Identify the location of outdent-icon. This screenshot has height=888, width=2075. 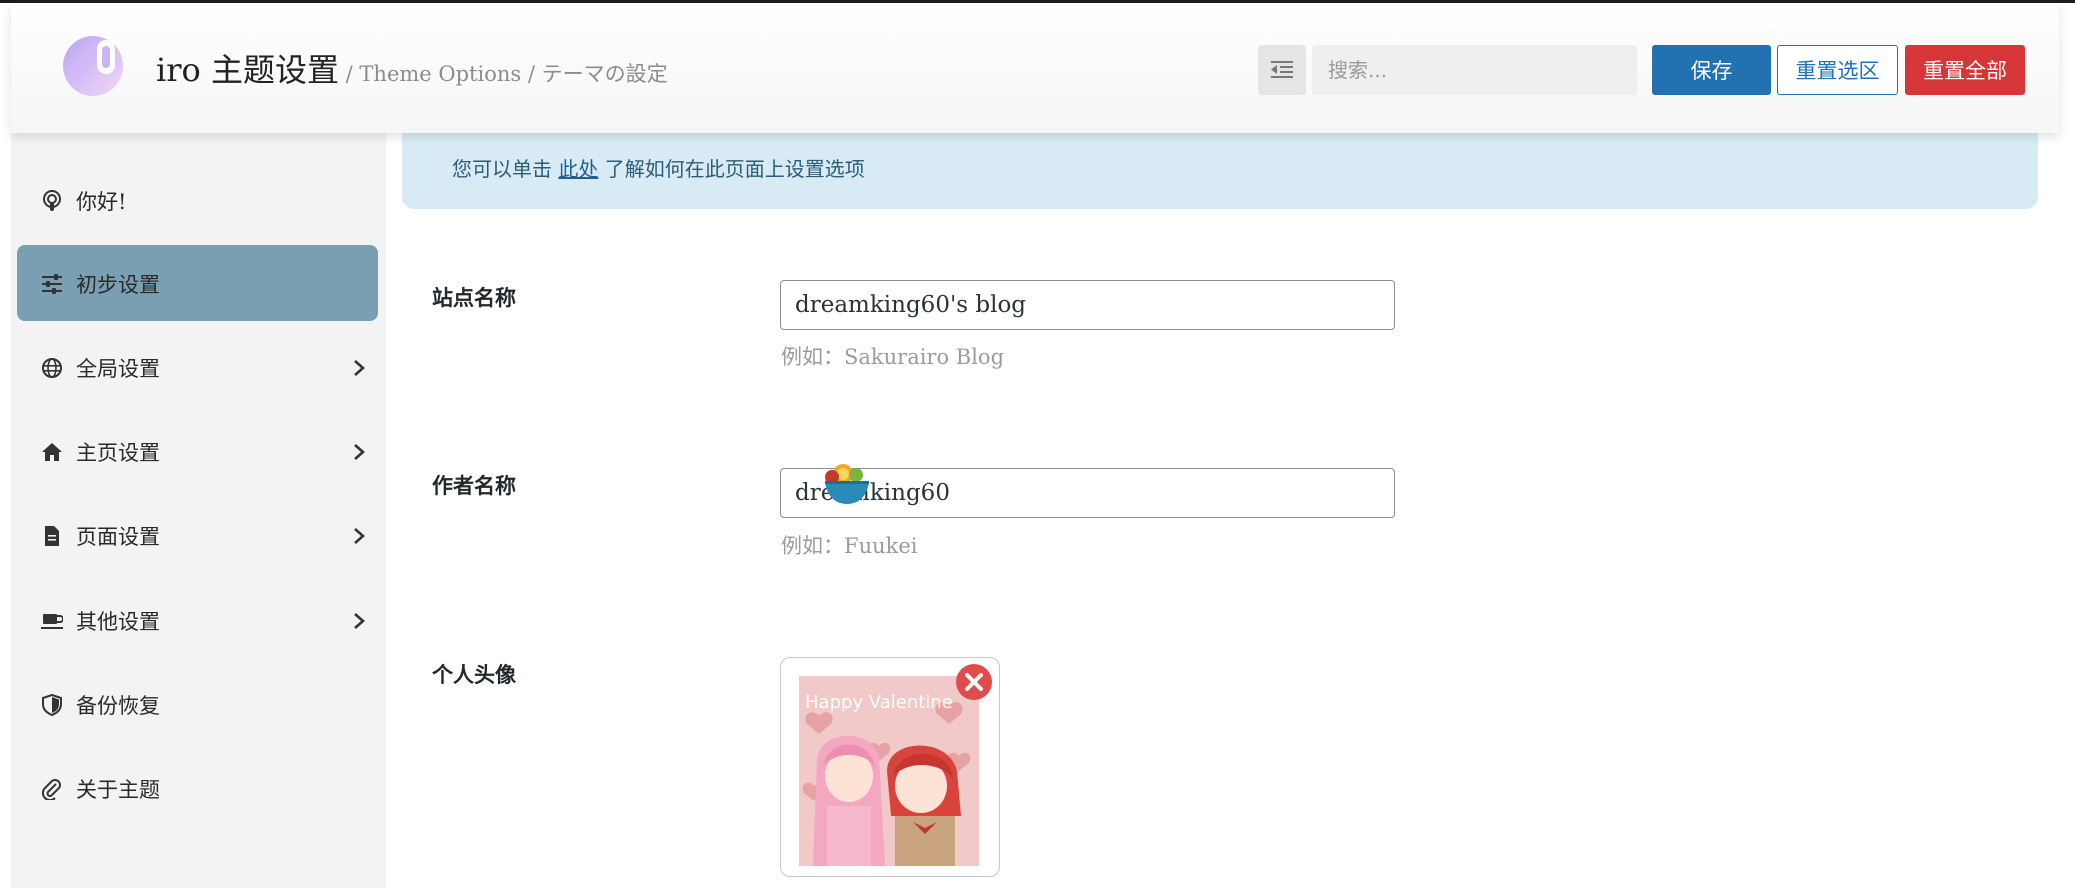
(1282, 69).